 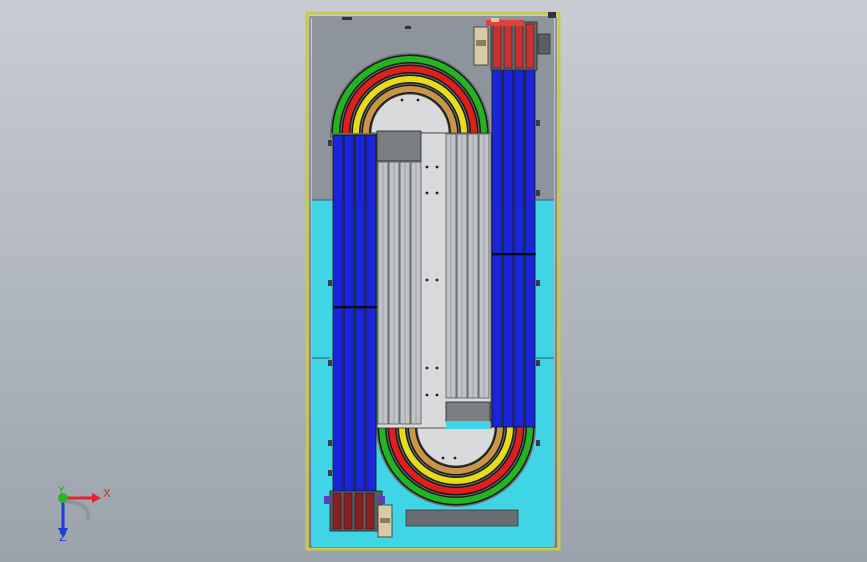 I want to click on drive-motor-top-band, so click(x=481, y=43).